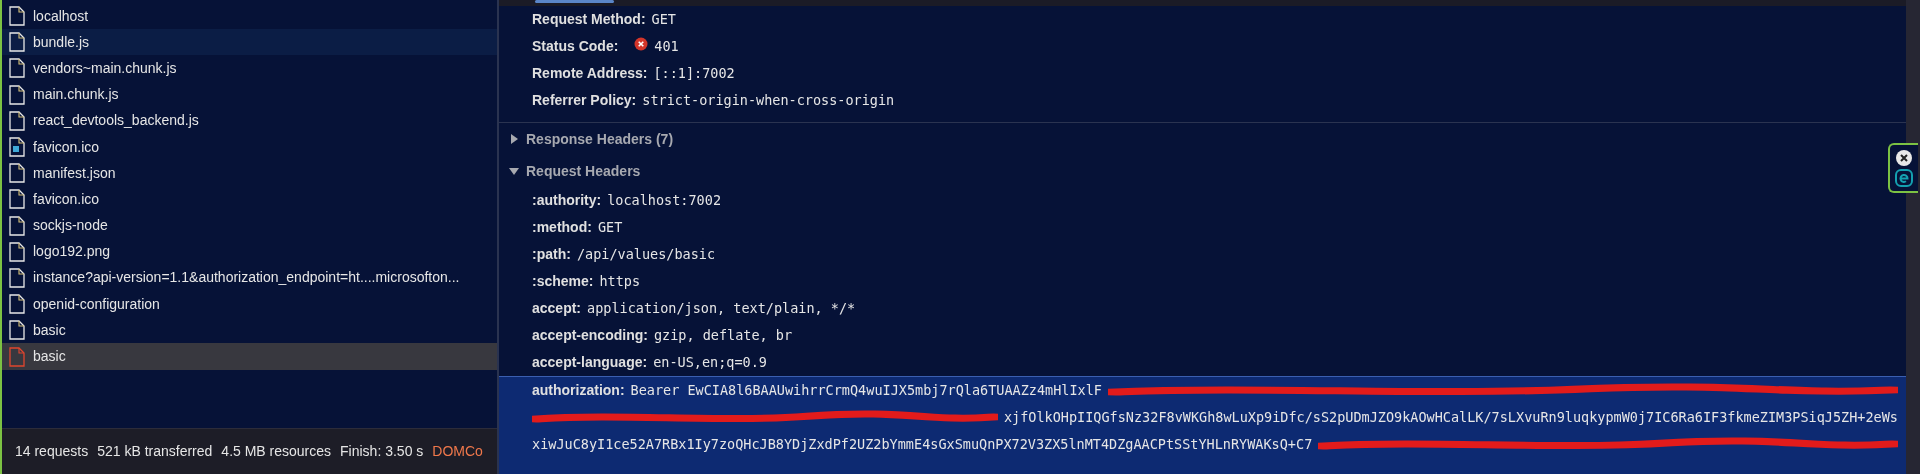 The image size is (1920, 474). I want to click on header-value: en-US,en;q=0.9, so click(710, 363).